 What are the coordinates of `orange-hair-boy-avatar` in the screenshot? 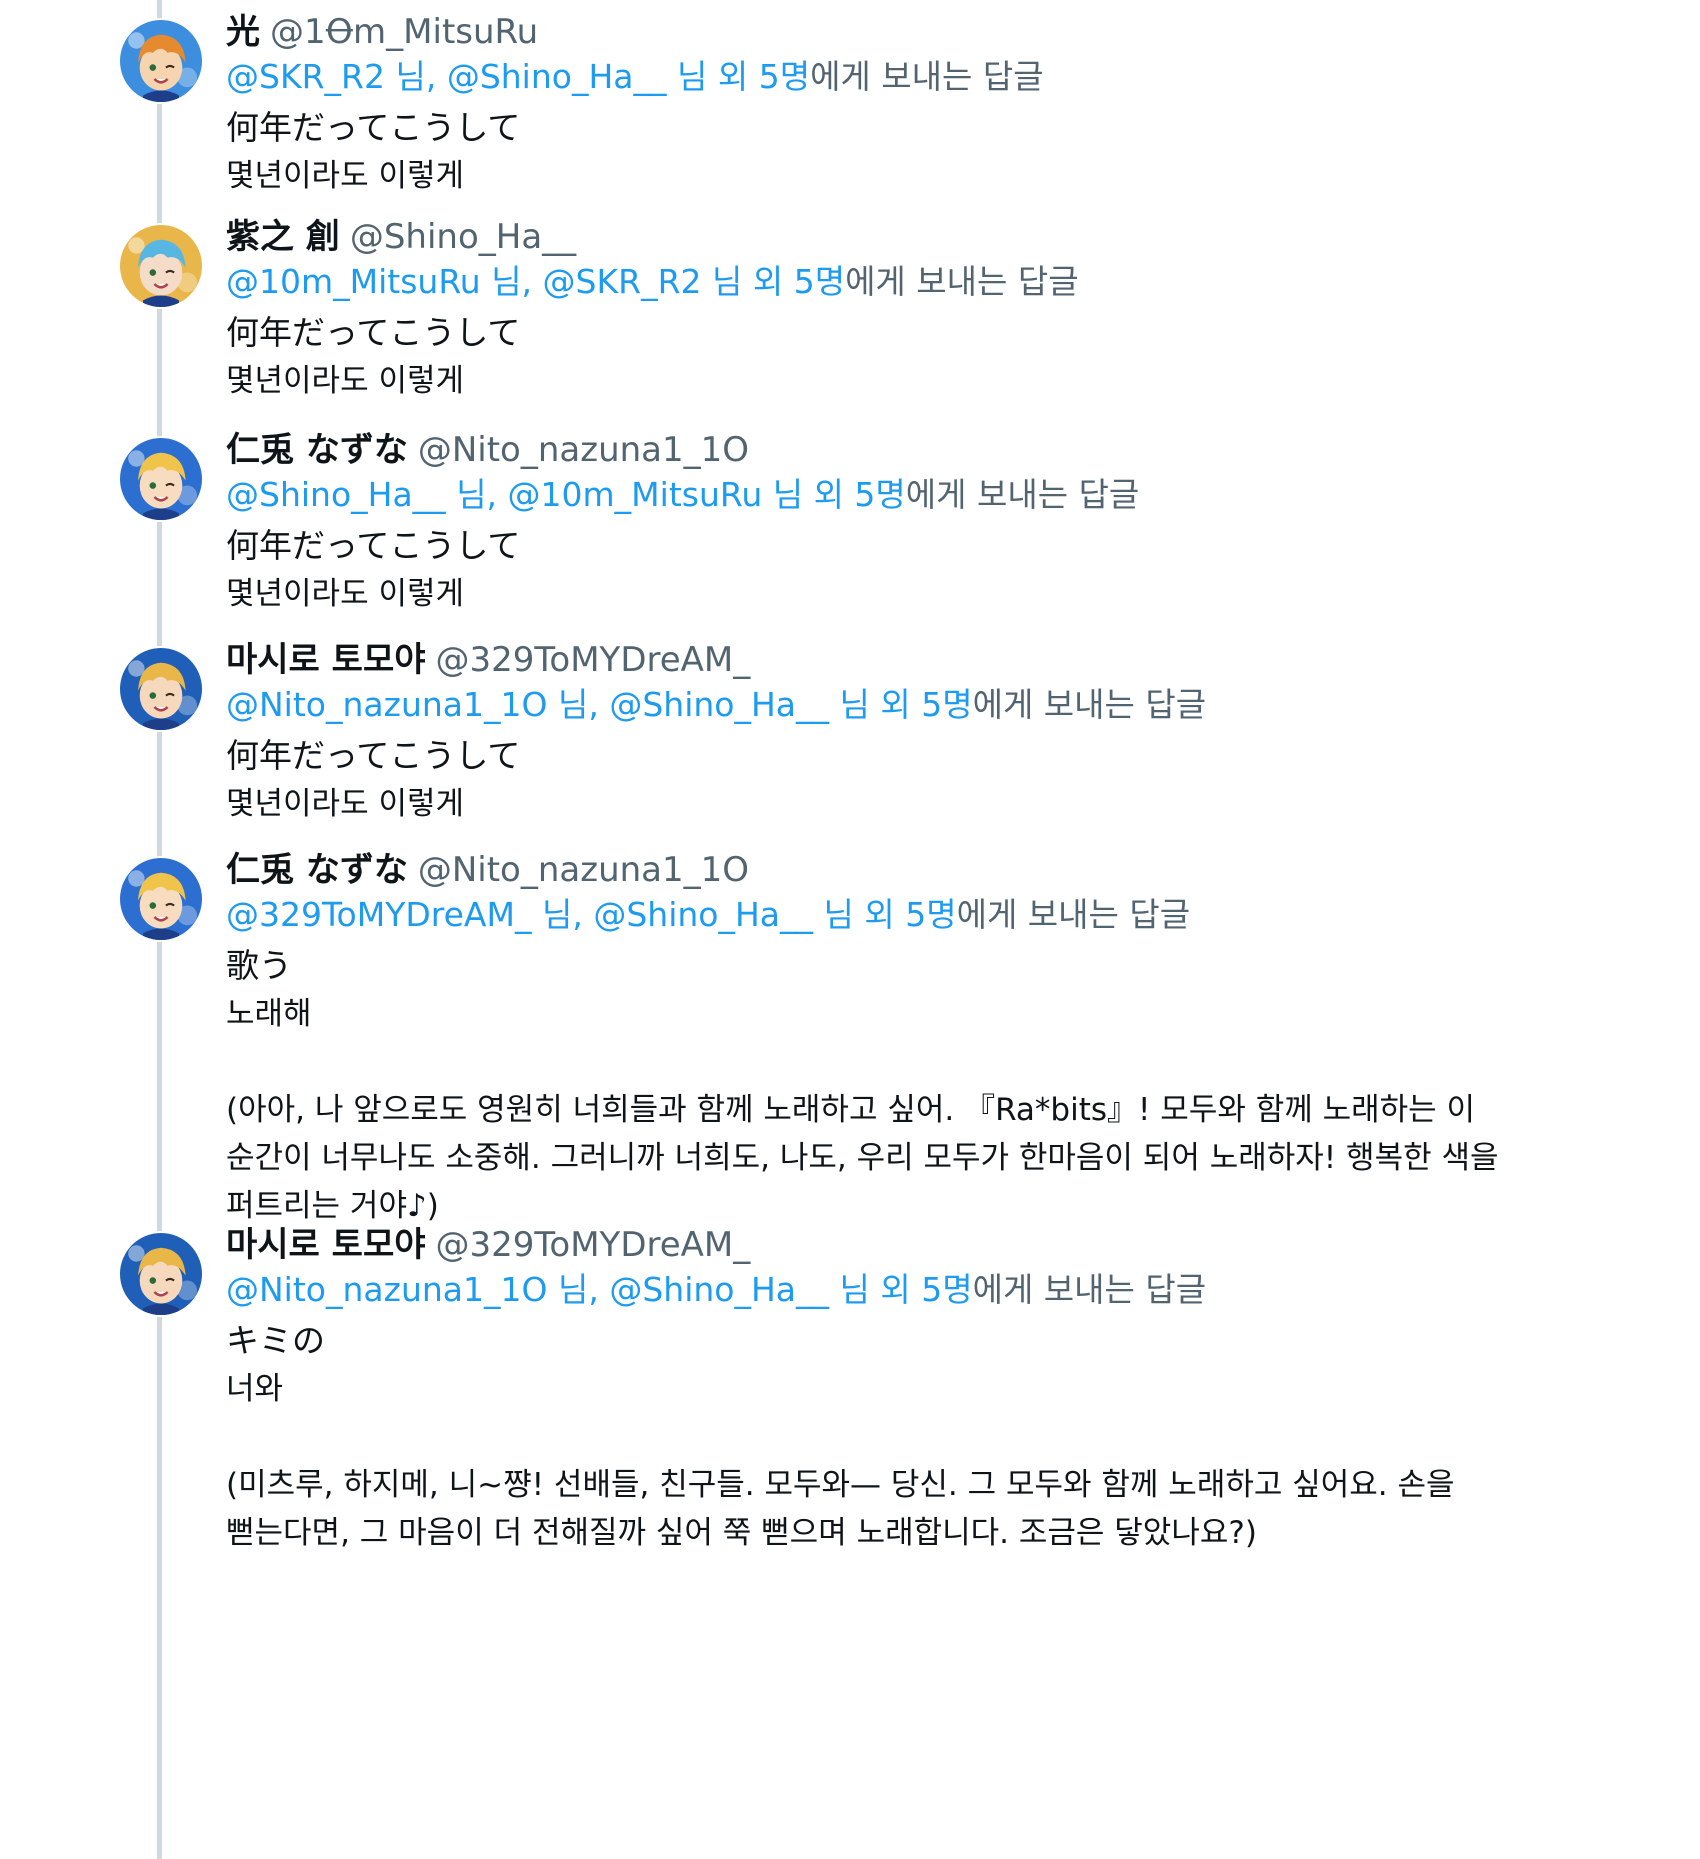 It's located at (161, 61).